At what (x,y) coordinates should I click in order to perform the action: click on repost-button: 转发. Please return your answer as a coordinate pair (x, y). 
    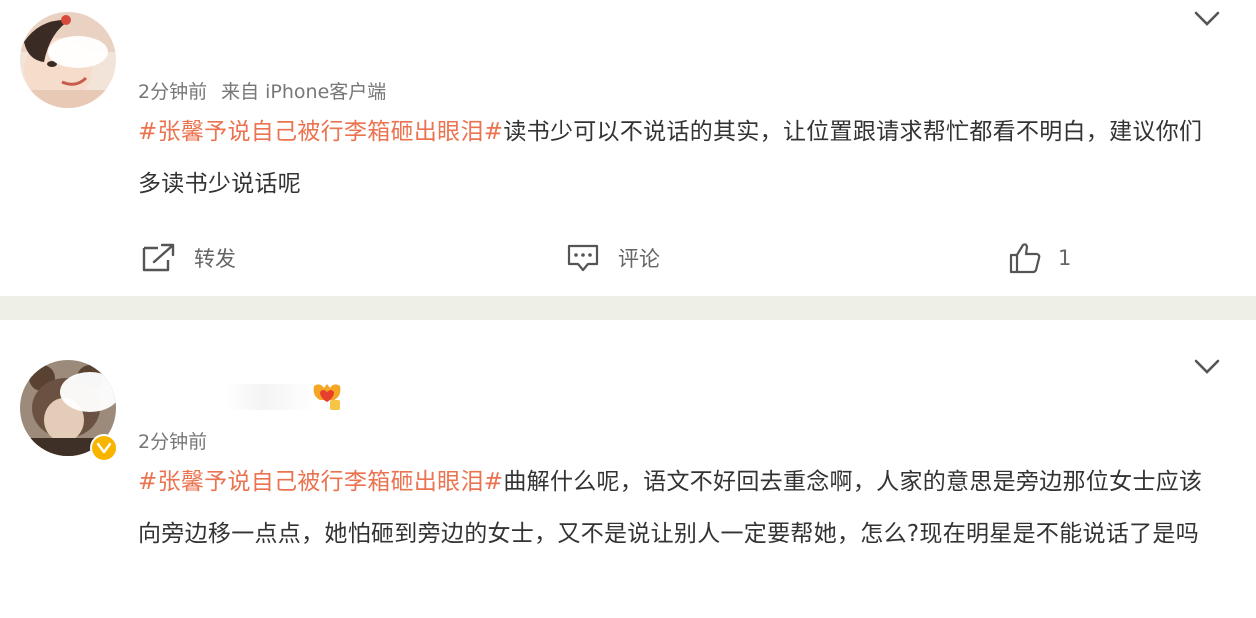
    Looking at the image, I should click on (188, 258).